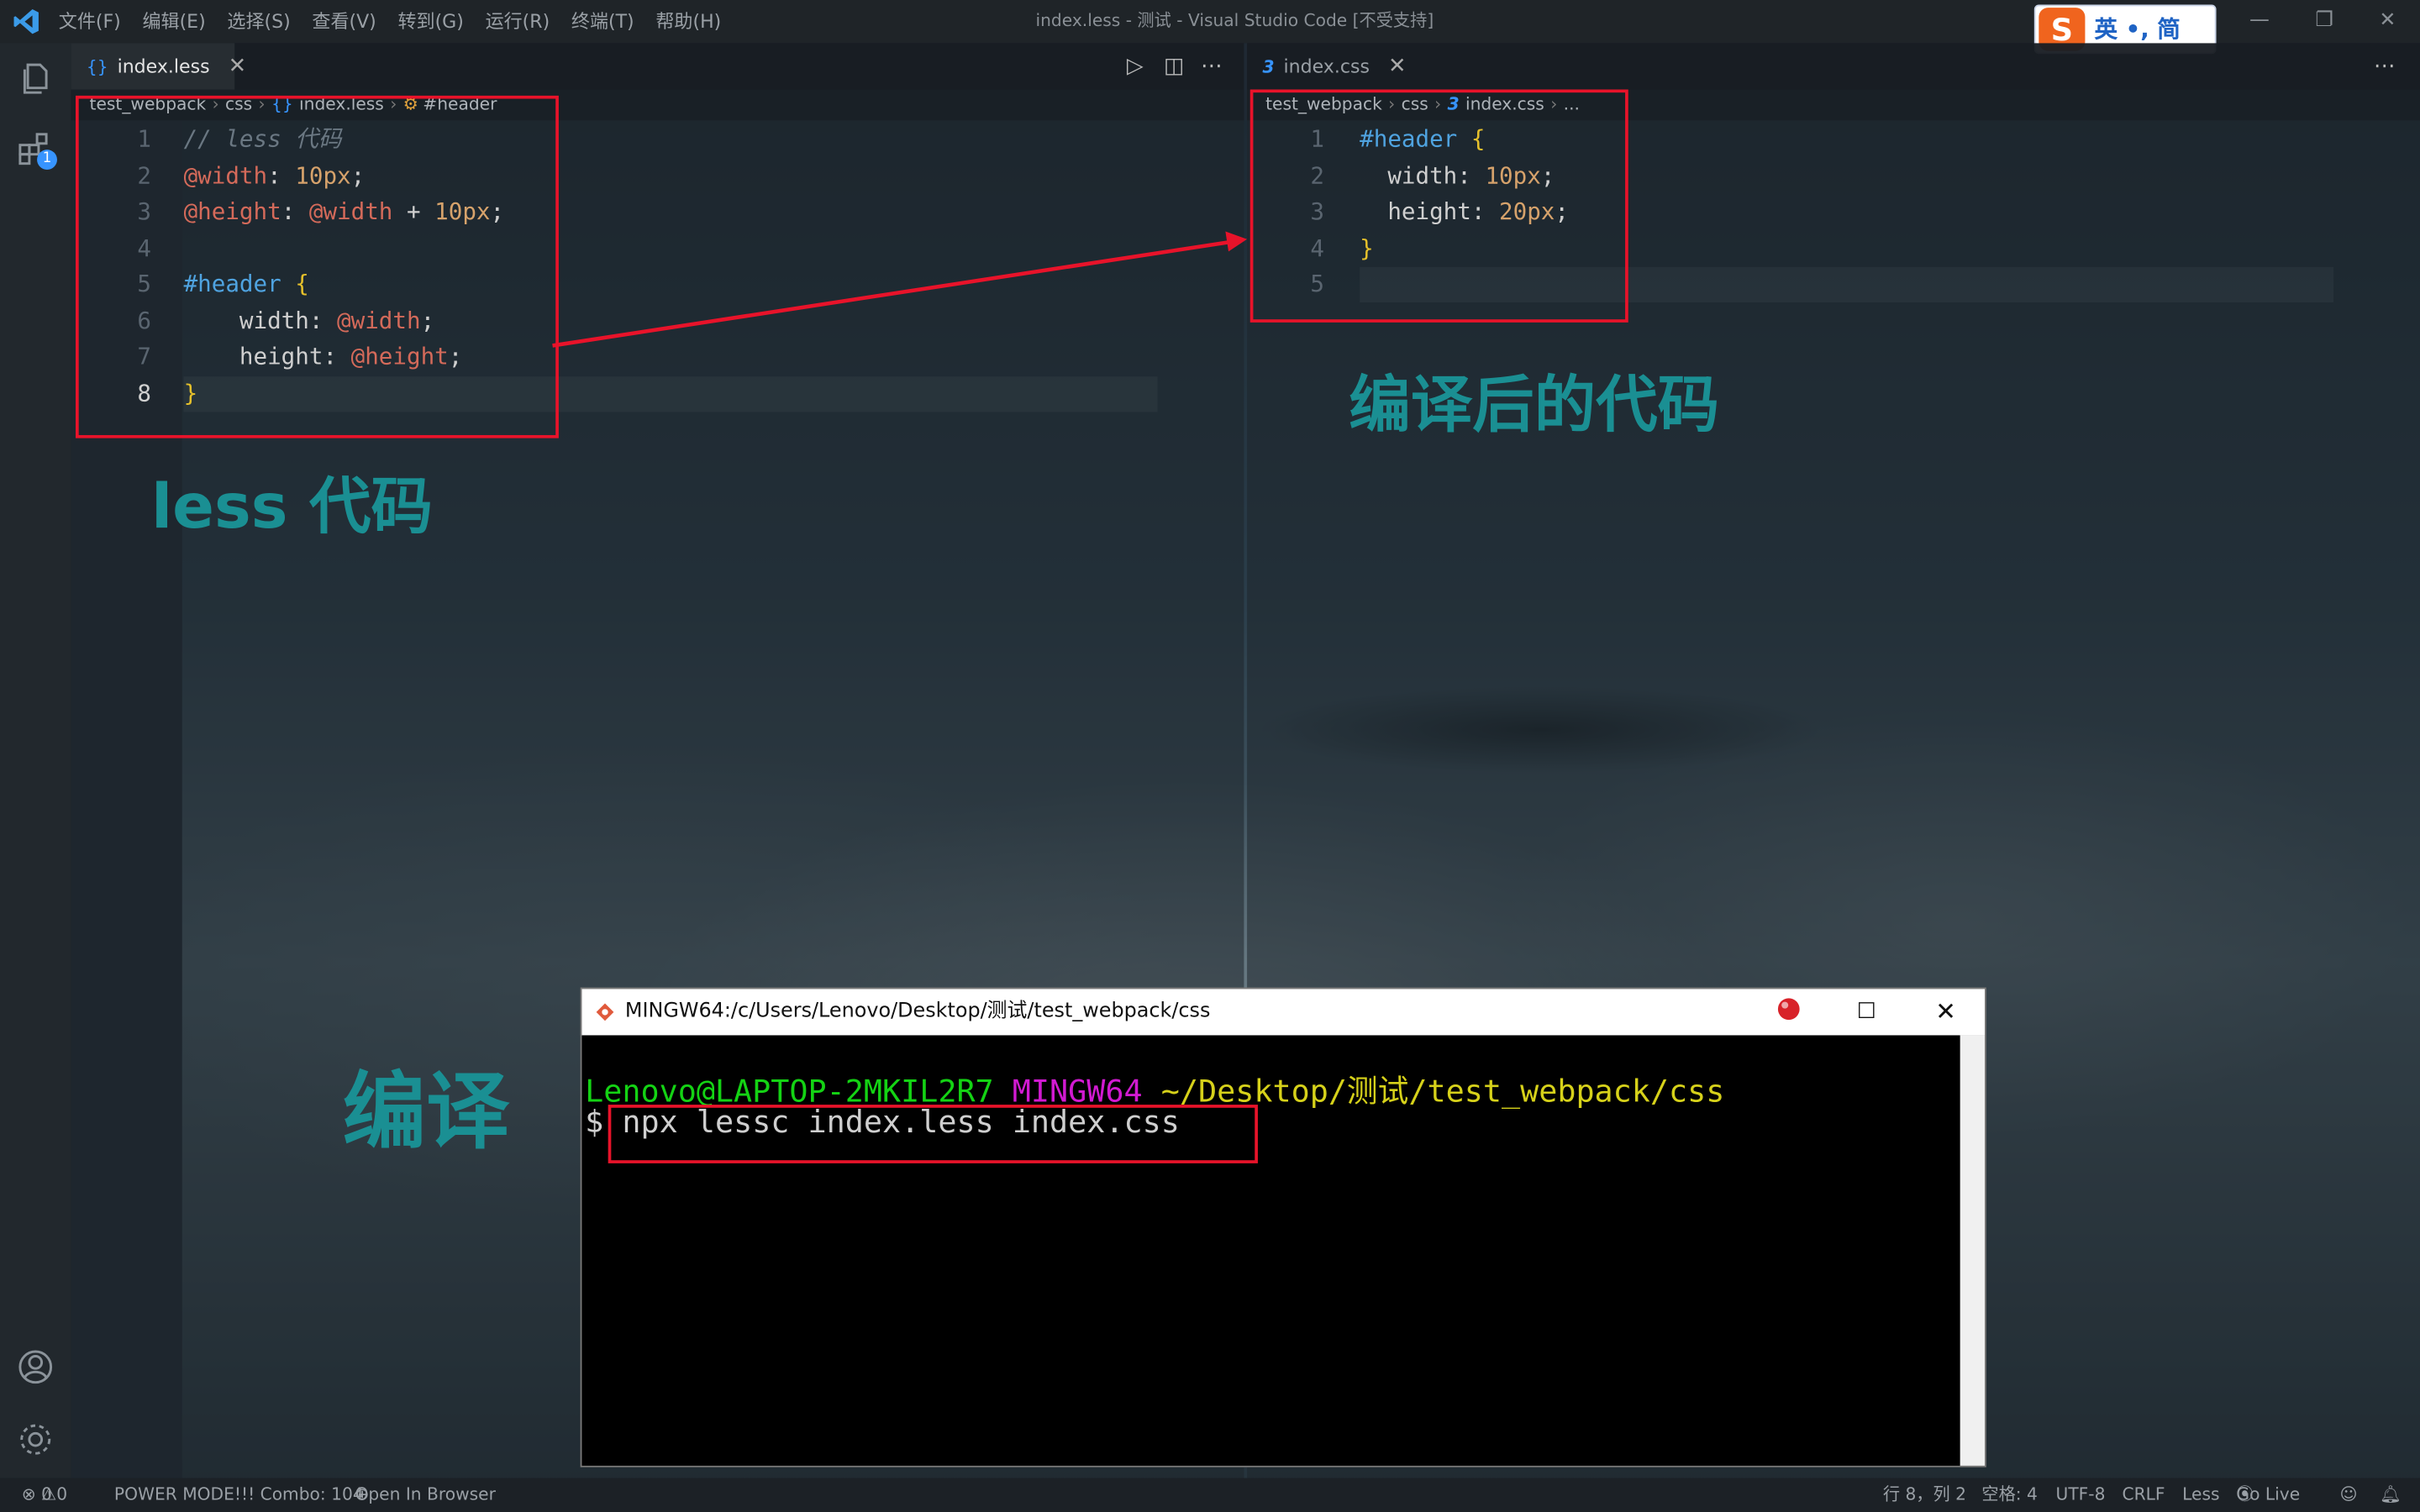  I want to click on language-mode: Less, so click(2201, 1495).